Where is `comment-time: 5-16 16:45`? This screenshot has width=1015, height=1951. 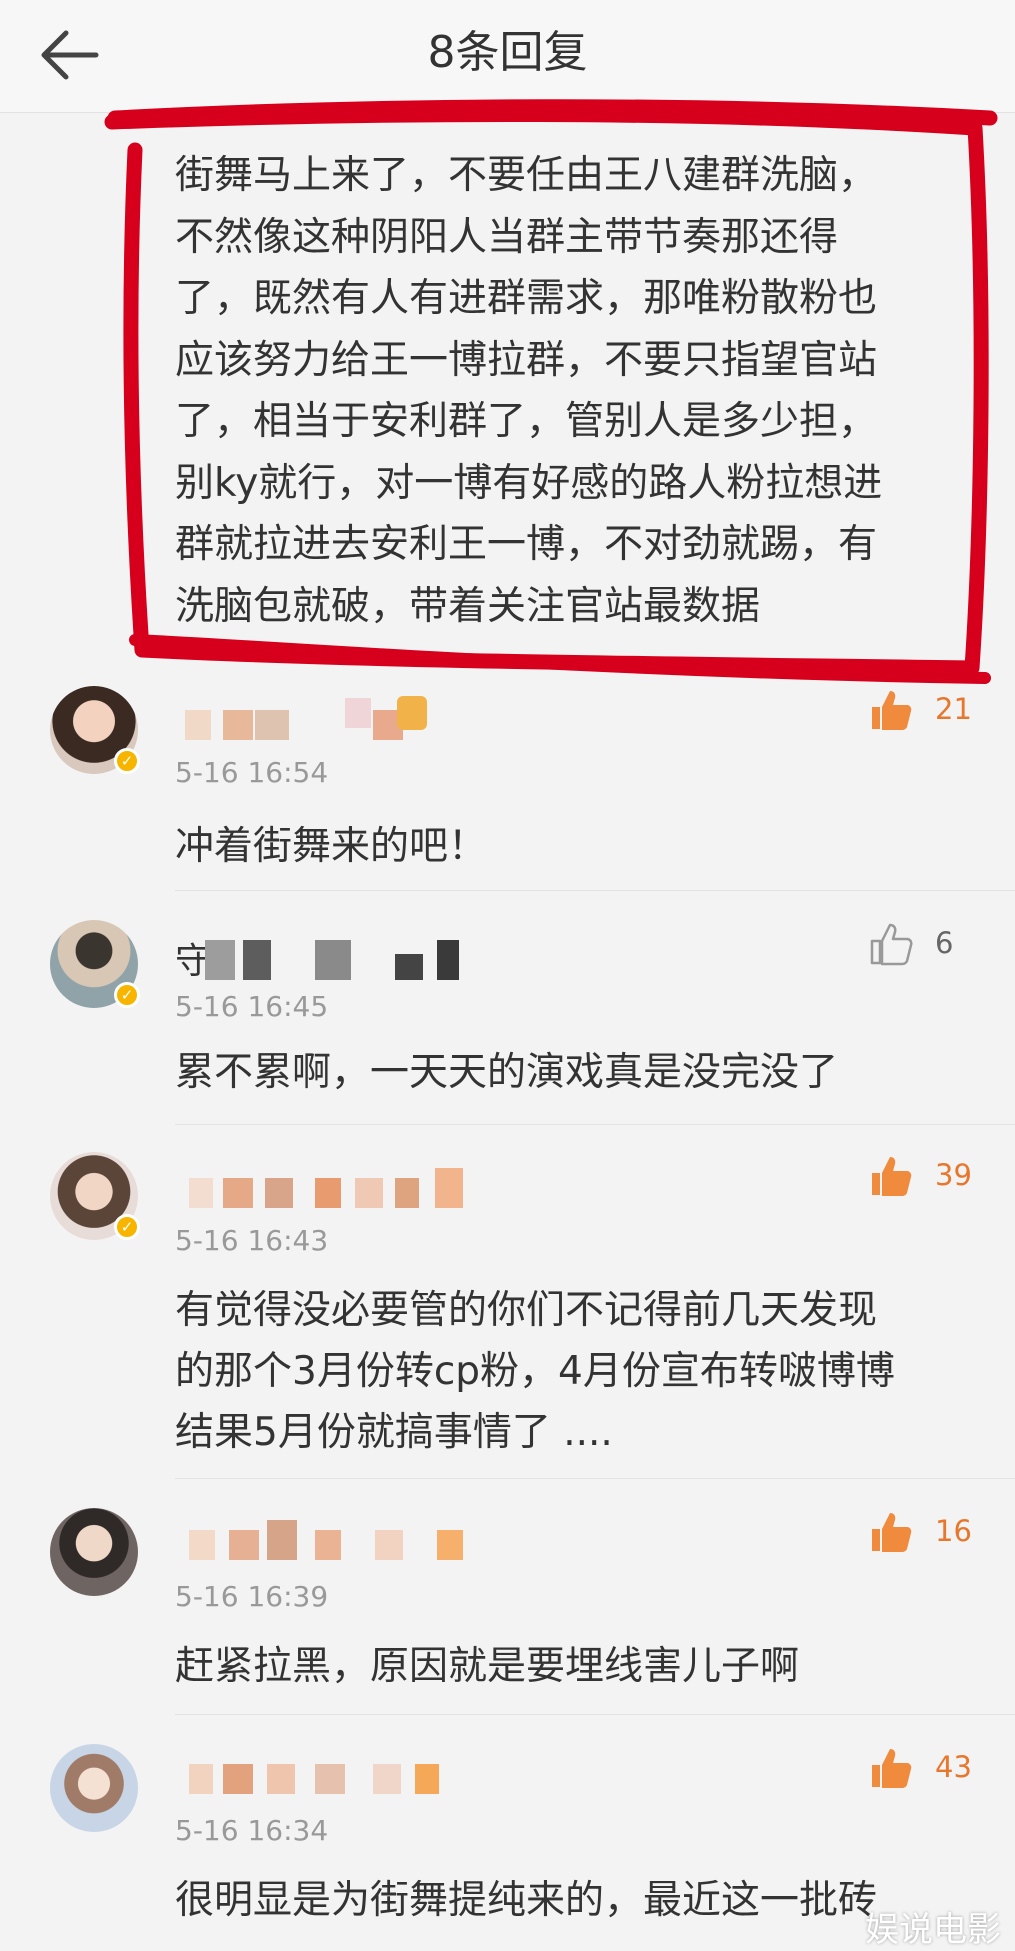
comment-time: 5-16 16:45 is located at coordinates (252, 1006).